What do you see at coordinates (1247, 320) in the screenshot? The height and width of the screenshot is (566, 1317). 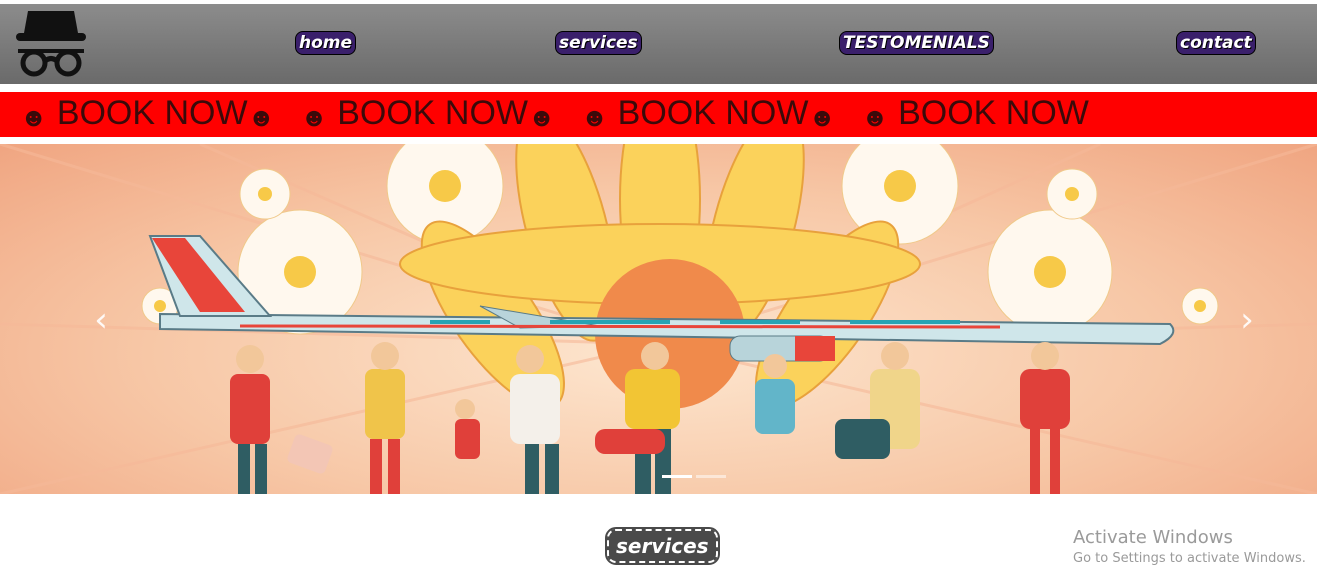 I see `chevron-right-icon: ›` at bounding box center [1247, 320].